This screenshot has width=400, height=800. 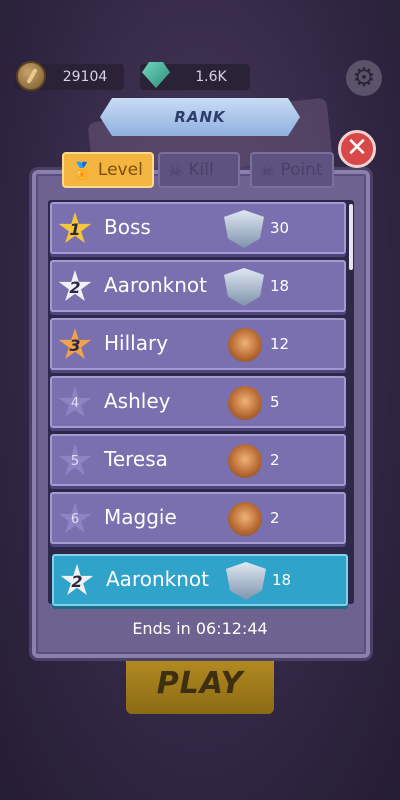 I want to click on currency-bar: 29104 1.6K ⚙, so click(x=200, y=77).